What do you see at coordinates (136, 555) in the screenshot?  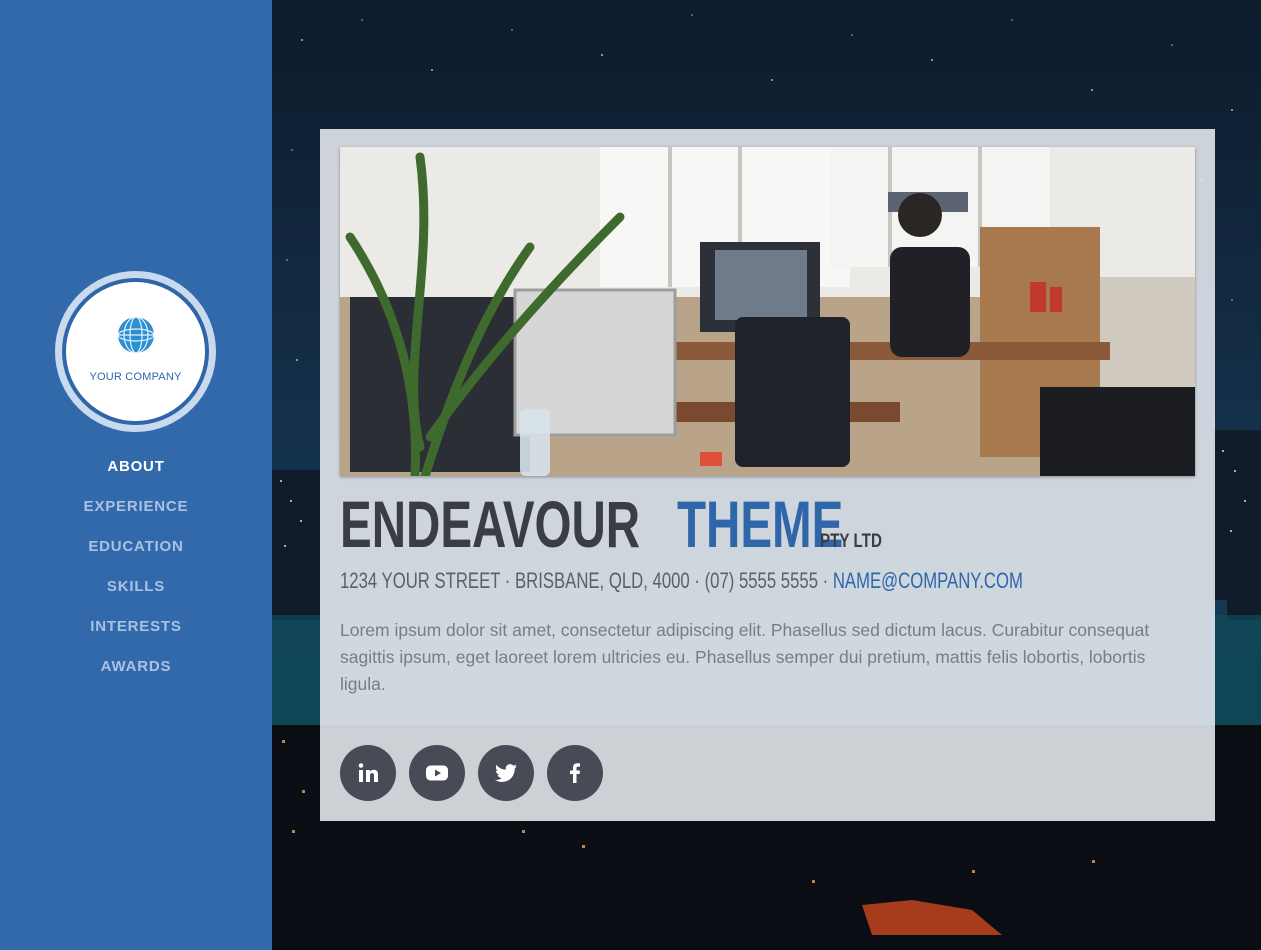 I see `nav-item-education: EDUCATION` at bounding box center [136, 555].